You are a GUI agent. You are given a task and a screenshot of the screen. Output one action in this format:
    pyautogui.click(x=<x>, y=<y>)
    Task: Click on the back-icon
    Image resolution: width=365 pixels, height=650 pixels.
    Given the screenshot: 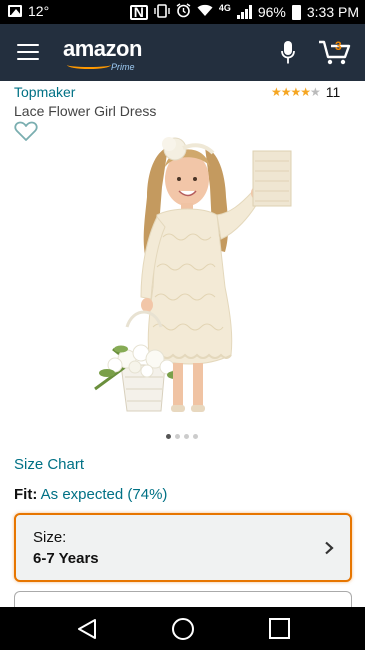 What is the action you would take?
    pyautogui.click(x=87, y=629)
    